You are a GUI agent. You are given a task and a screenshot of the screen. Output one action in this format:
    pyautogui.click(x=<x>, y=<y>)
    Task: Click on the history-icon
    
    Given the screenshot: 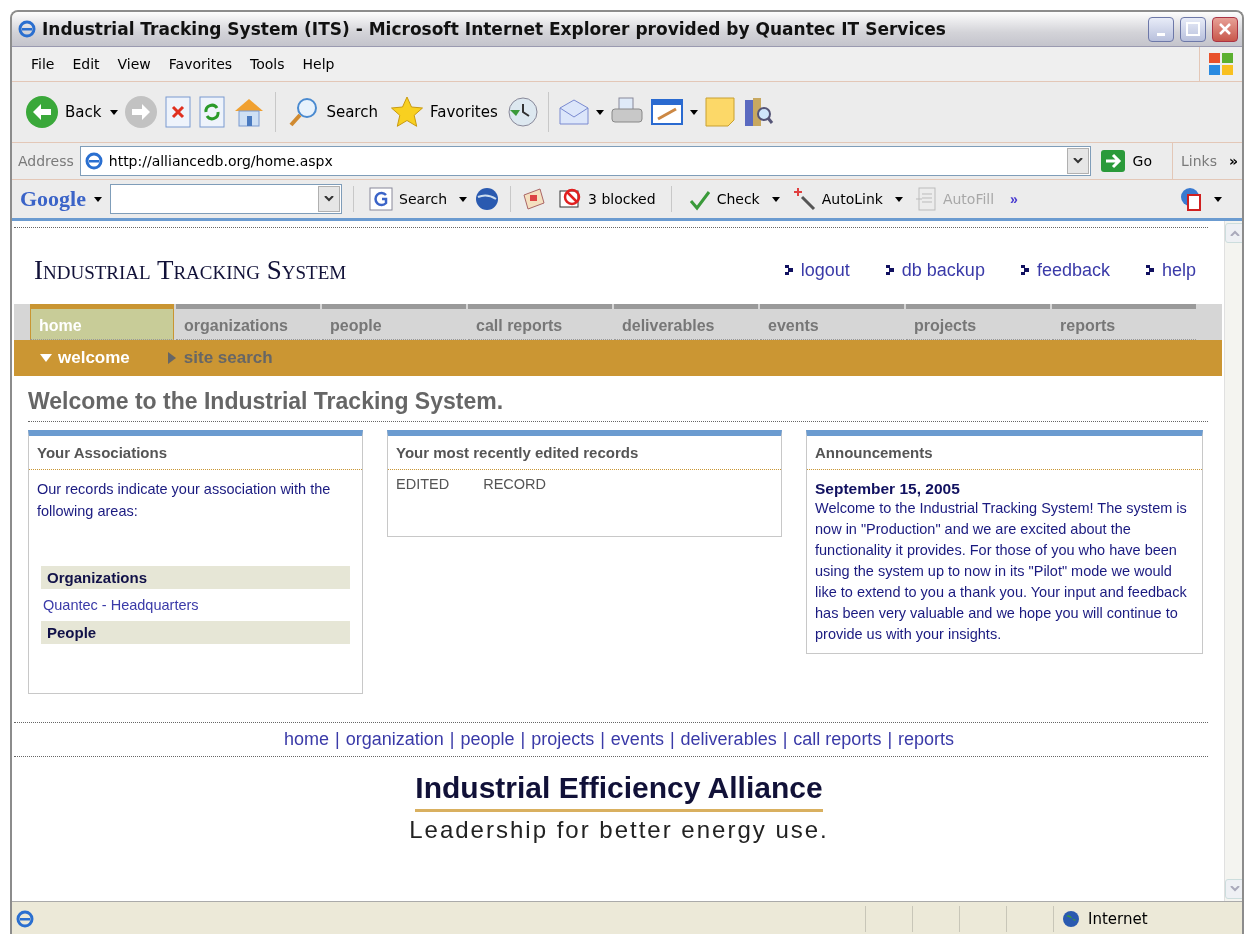 What is the action you would take?
    pyautogui.click(x=522, y=112)
    